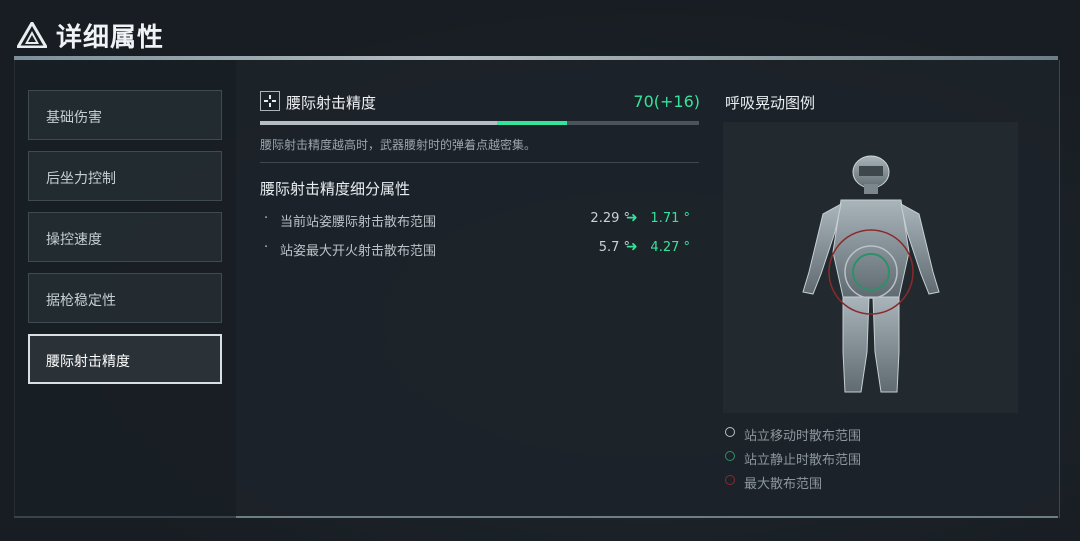  I want to click on details-title: 腰际射击精度细分属性, so click(335, 189).